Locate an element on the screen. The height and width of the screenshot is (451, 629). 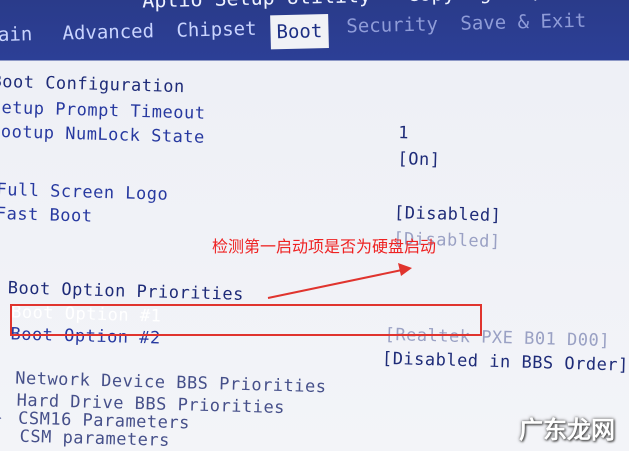
annotation-text: 检测第一启动项是否为硬盘启动 is located at coordinates (324, 246).